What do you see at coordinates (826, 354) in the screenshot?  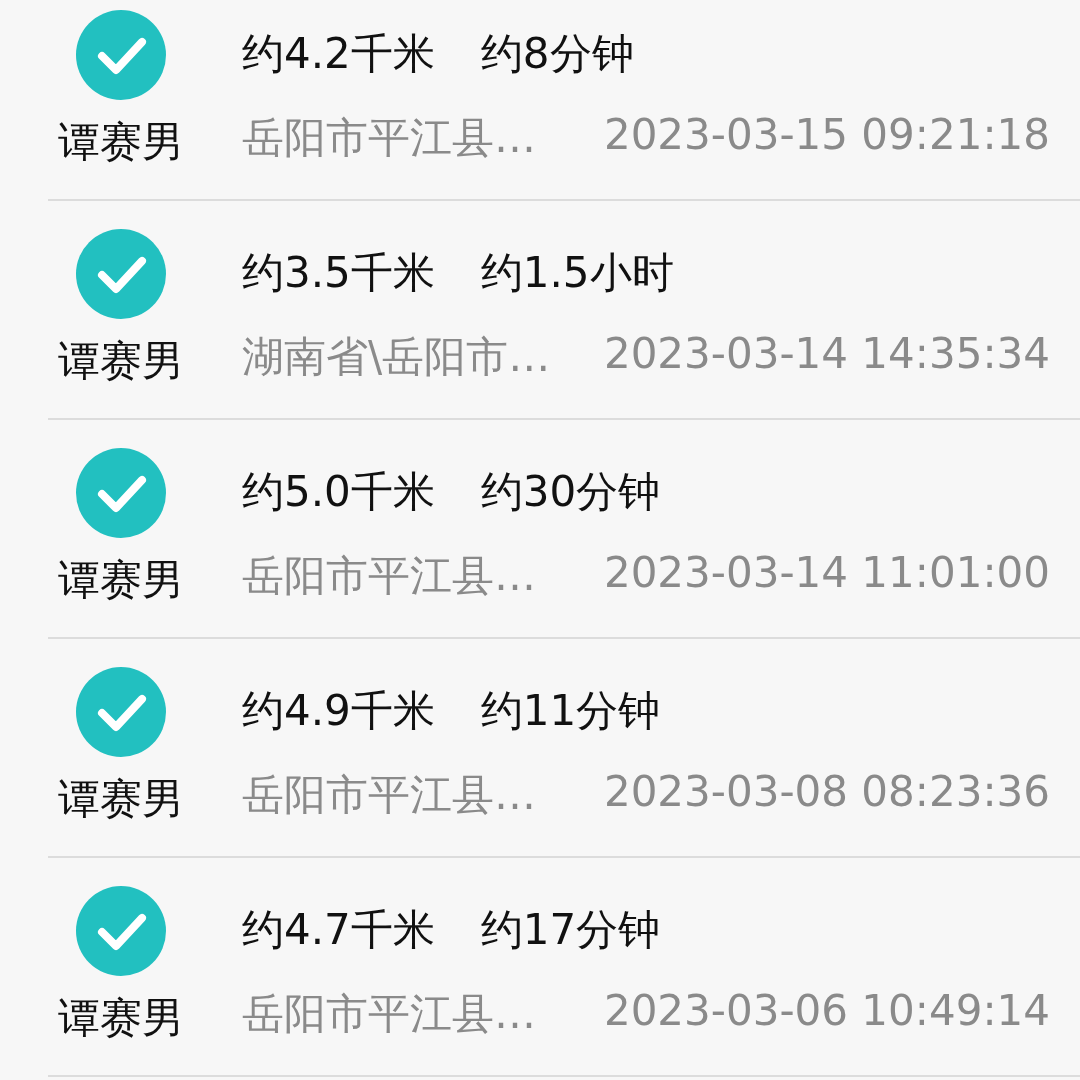 I see `timestamp: 2023-03-14 14:35:34` at bounding box center [826, 354].